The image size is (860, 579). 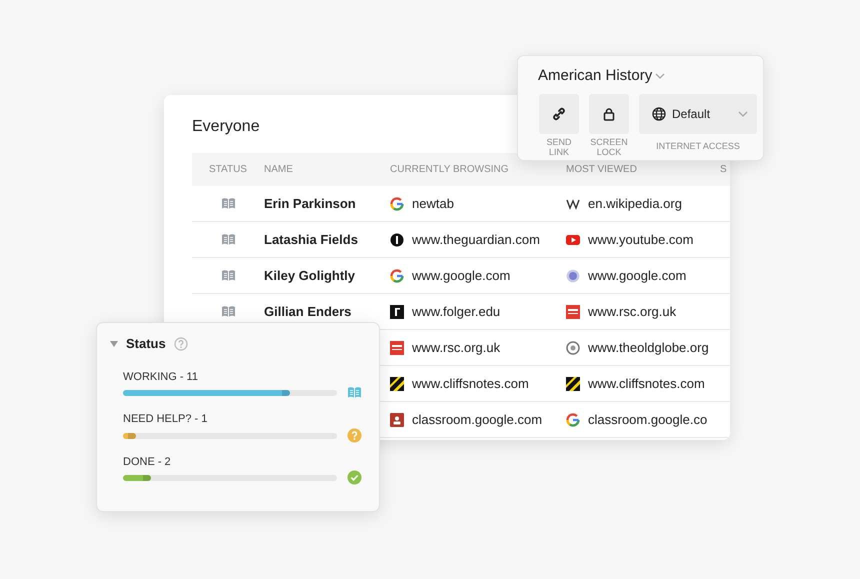 What do you see at coordinates (450, 170) in the screenshot?
I see `column-header: CURRENTLY BROWSING` at bounding box center [450, 170].